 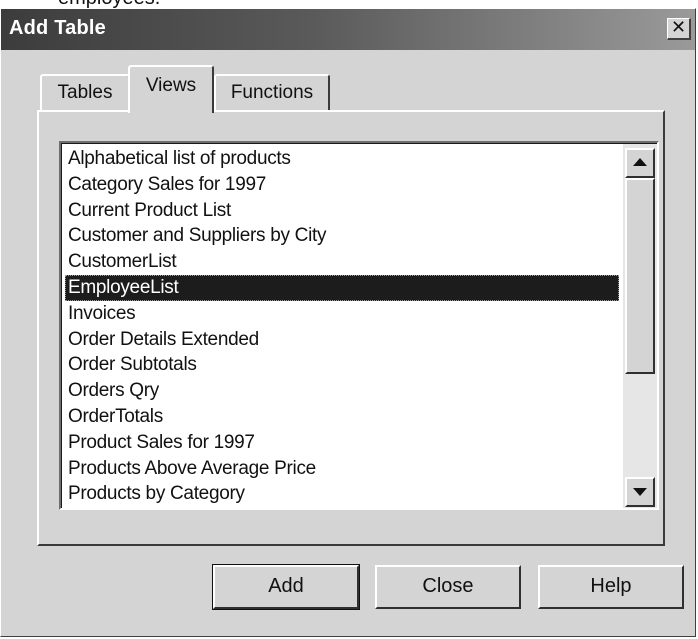 What do you see at coordinates (342, 262) in the screenshot?
I see `list-item: CustomerList` at bounding box center [342, 262].